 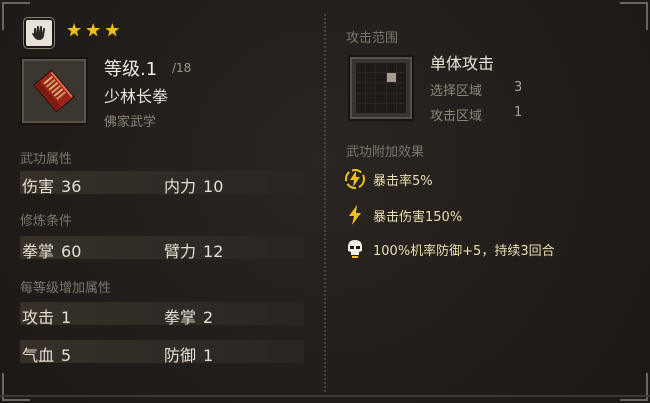 I want to click on range-grid, so click(x=381, y=88).